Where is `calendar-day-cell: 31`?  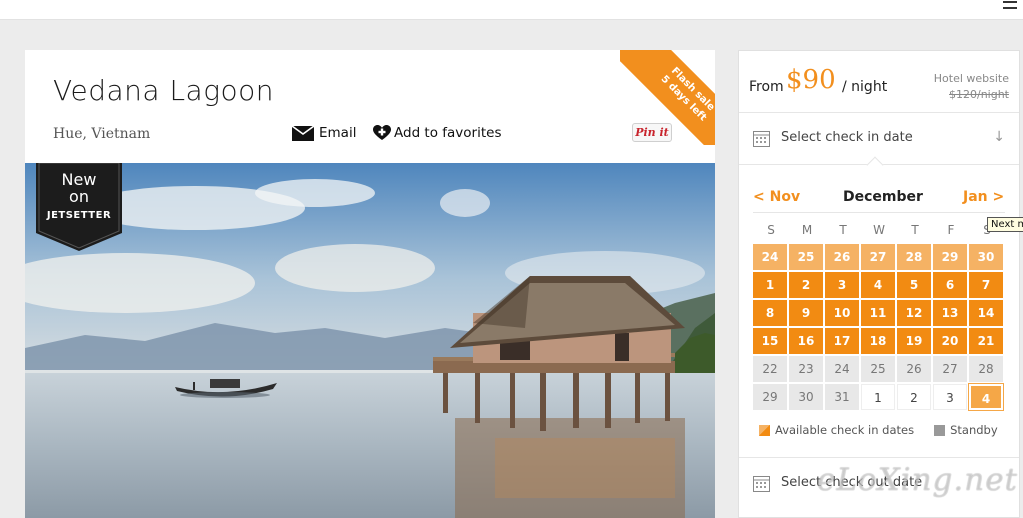
calendar-day-cell: 31 is located at coordinates (842, 397).